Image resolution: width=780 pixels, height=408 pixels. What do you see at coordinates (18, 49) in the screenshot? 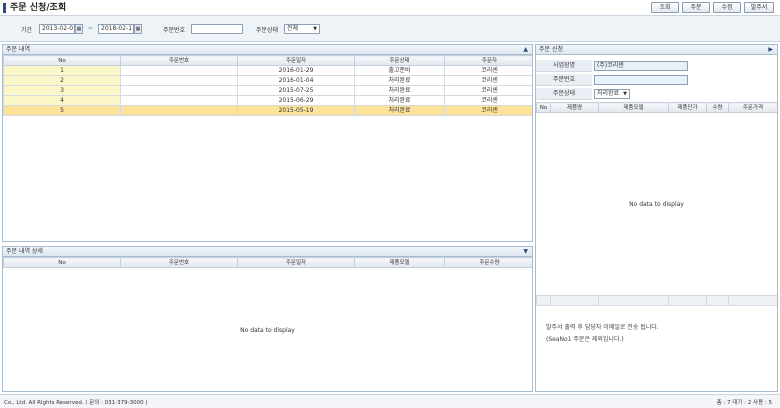
I see `order-list-title: 주문 내역` at bounding box center [18, 49].